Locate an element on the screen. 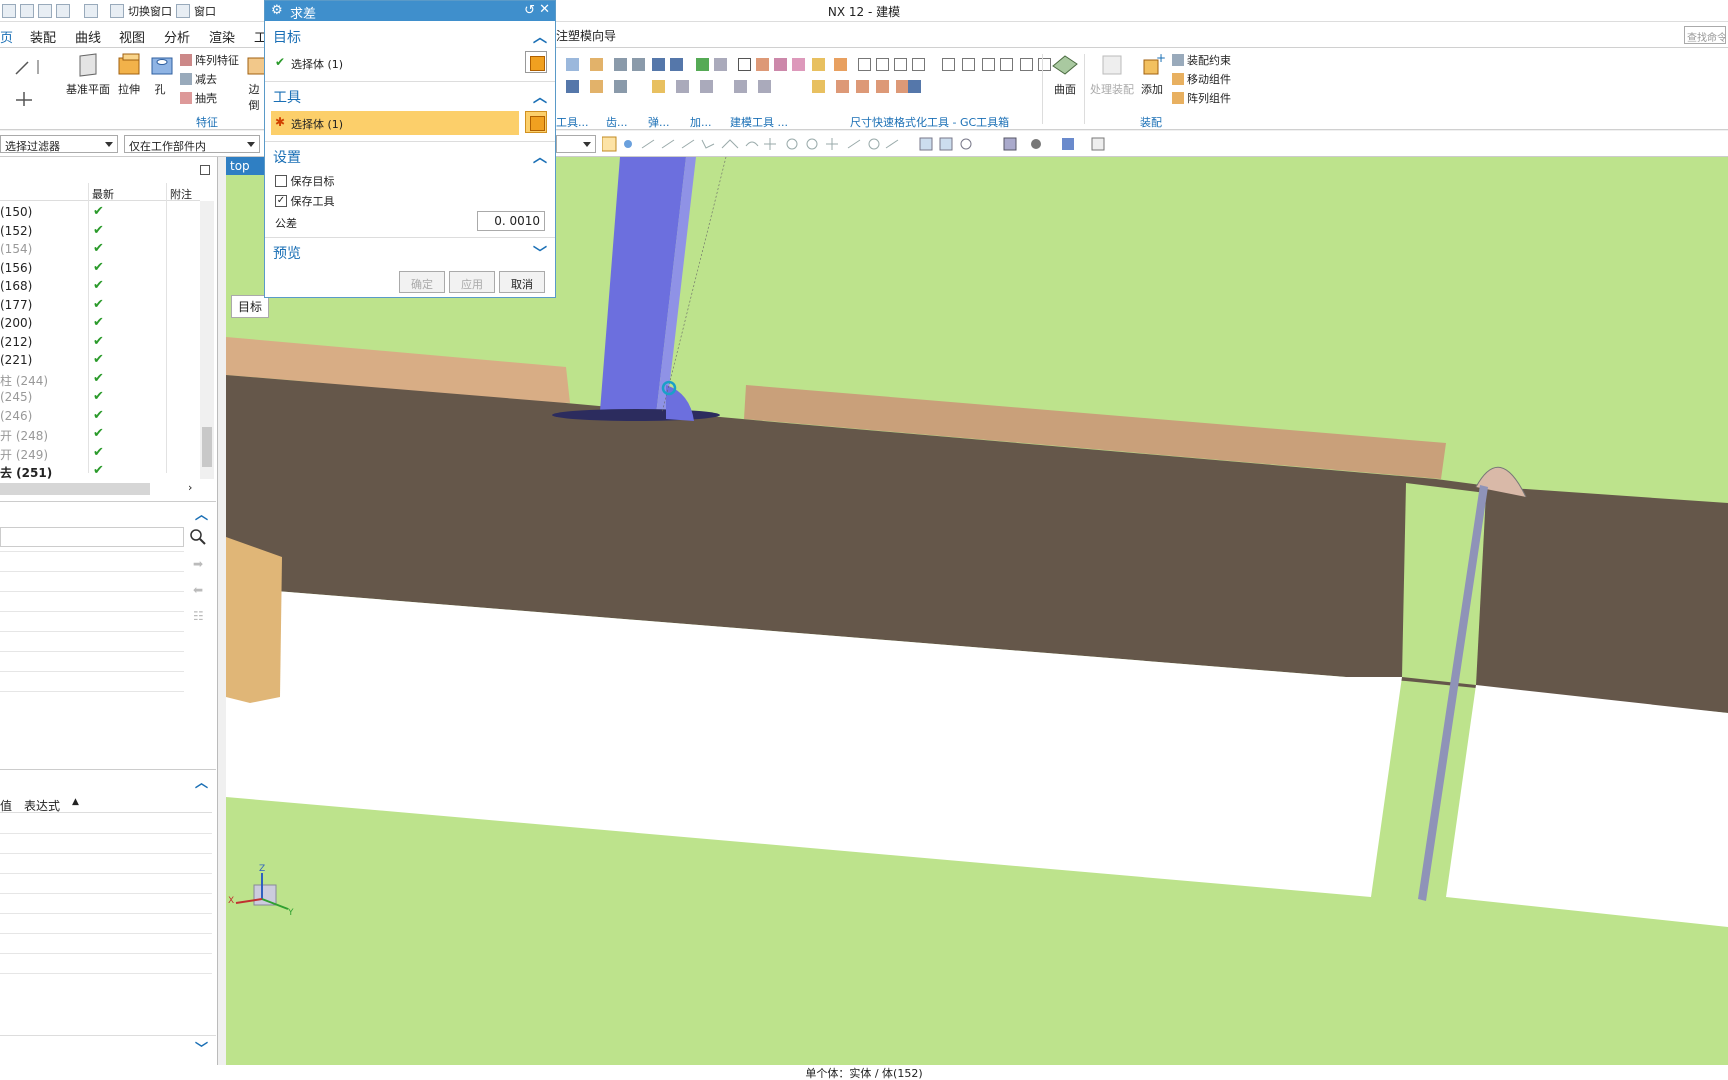  tolerance-input: 0. 0010 is located at coordinates (511, 221).